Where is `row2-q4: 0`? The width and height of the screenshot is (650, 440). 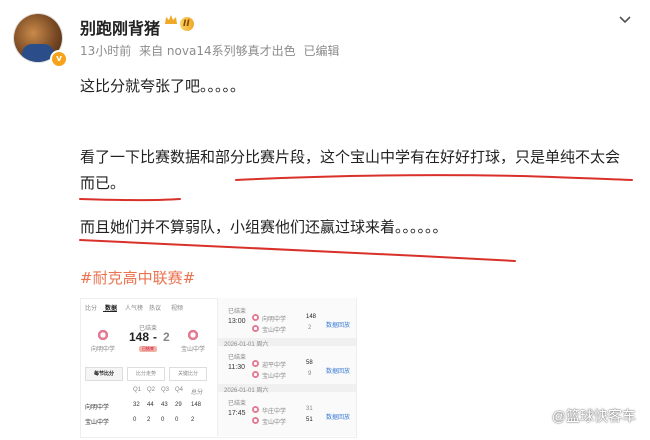 row2-q4: 0 is located at coordinates (177, 420).